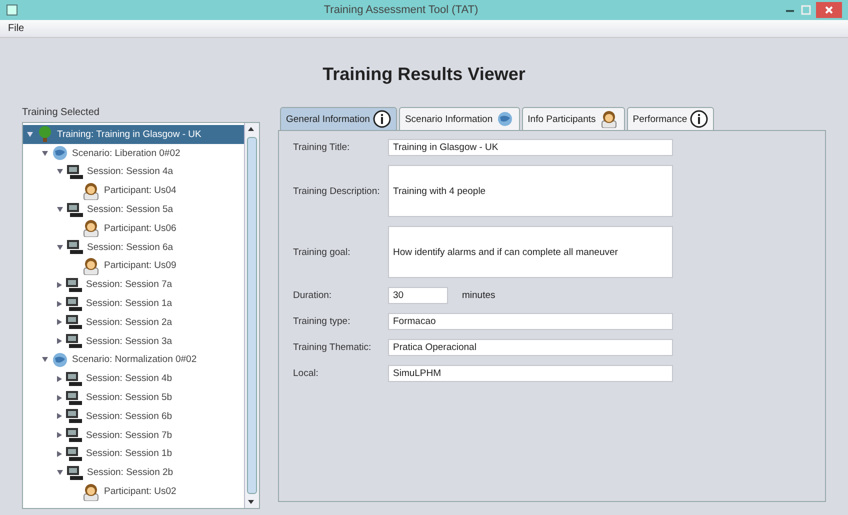 This screenshot has width=848, height=515. Describe the element at coordinates (133, 247) in the screenshot. I see `tree-item: Session: Session 6a` at that location.